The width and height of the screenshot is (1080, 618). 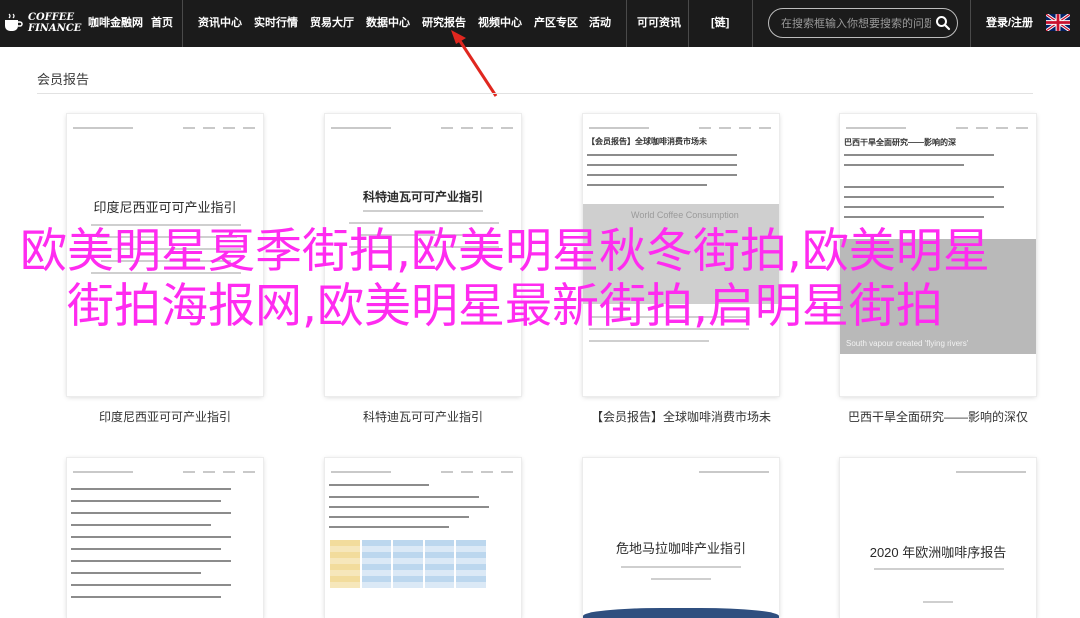 I want to click on report-card: 2020 年欧洲咖啡序报告, so click(x=938, y=538).